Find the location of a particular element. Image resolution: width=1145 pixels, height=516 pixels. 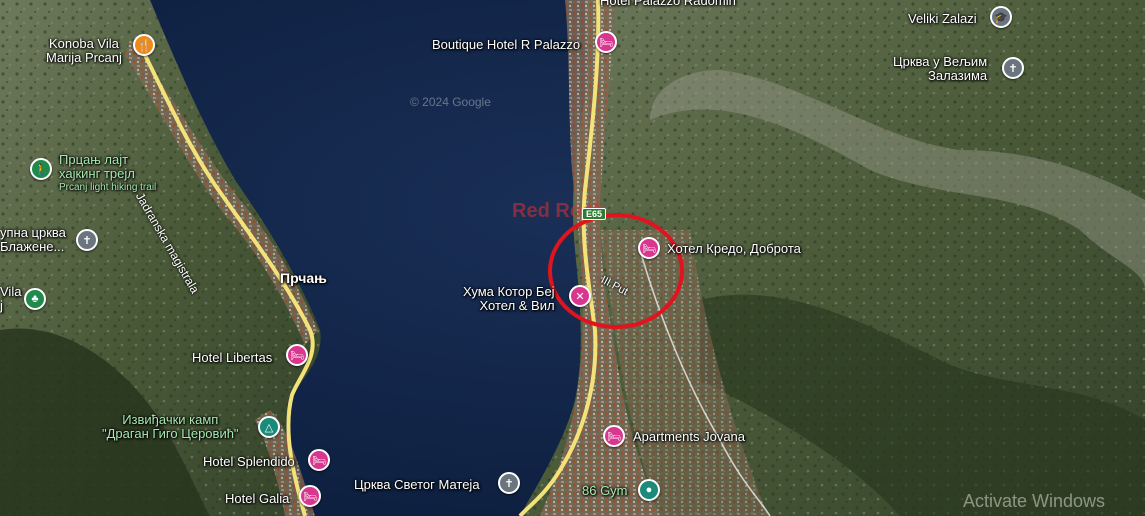

place-hotel-galia: Hotel Galia is located at coordinates (257, 499).